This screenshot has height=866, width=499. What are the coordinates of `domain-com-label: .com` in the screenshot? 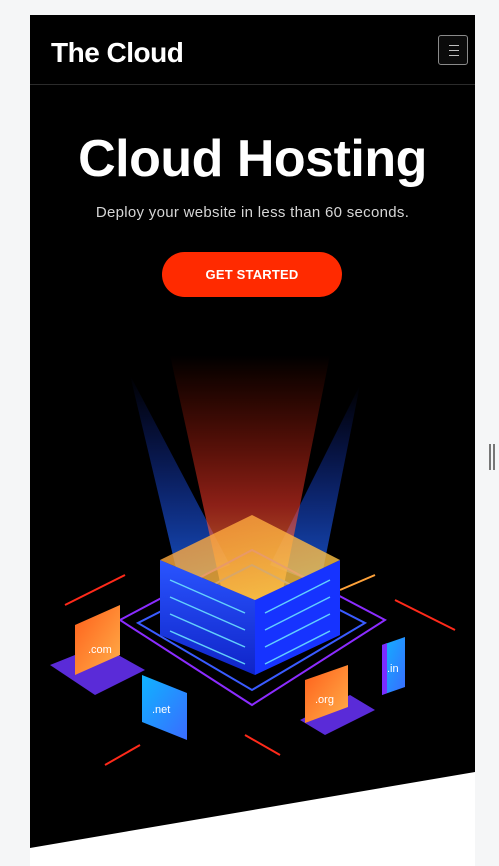 It's located at (100, 650).